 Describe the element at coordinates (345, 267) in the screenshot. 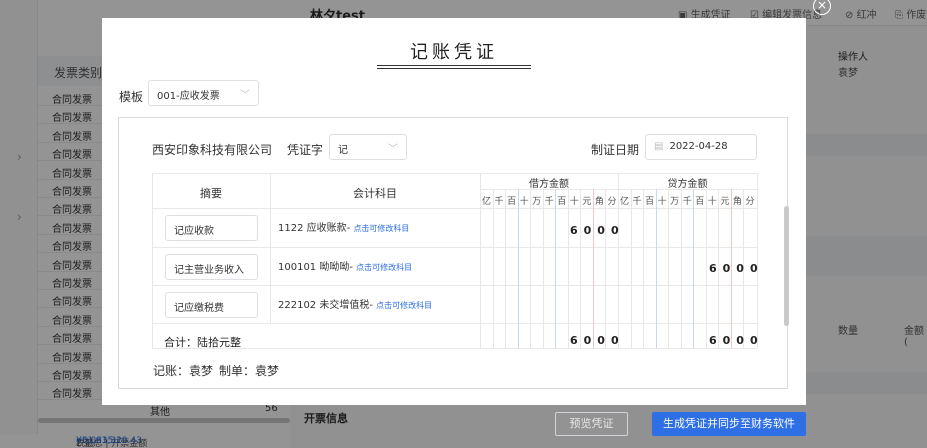

I see `account-cell: 100101 呦呦呦- 点击可修改科目` at that location.